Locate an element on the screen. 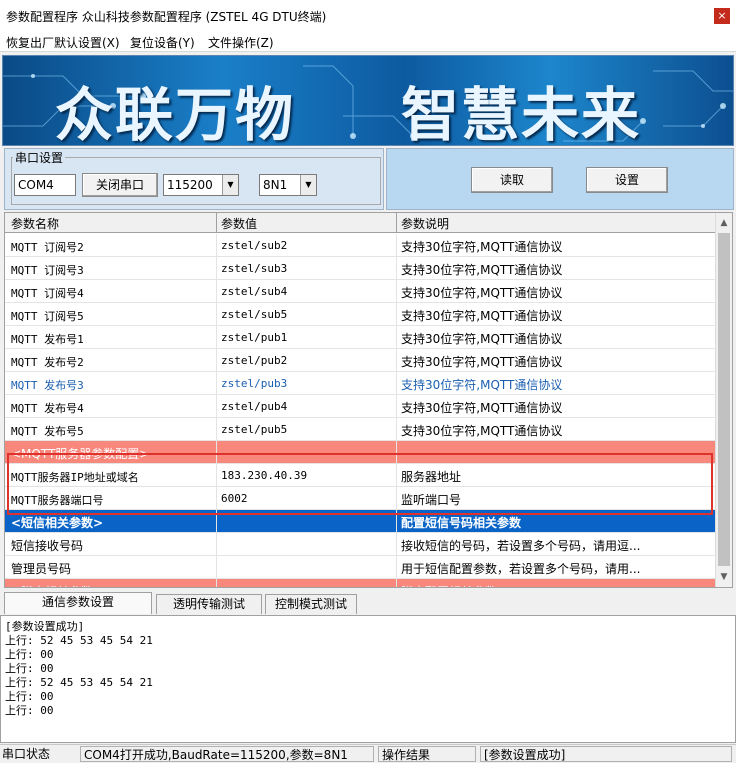 This screenshot has height=763, width=736. title-bar: 参数配置程序 众山科技参数配置程序 (ZSTEL 4G DTU终端) × is located at coordinates (368, 15).